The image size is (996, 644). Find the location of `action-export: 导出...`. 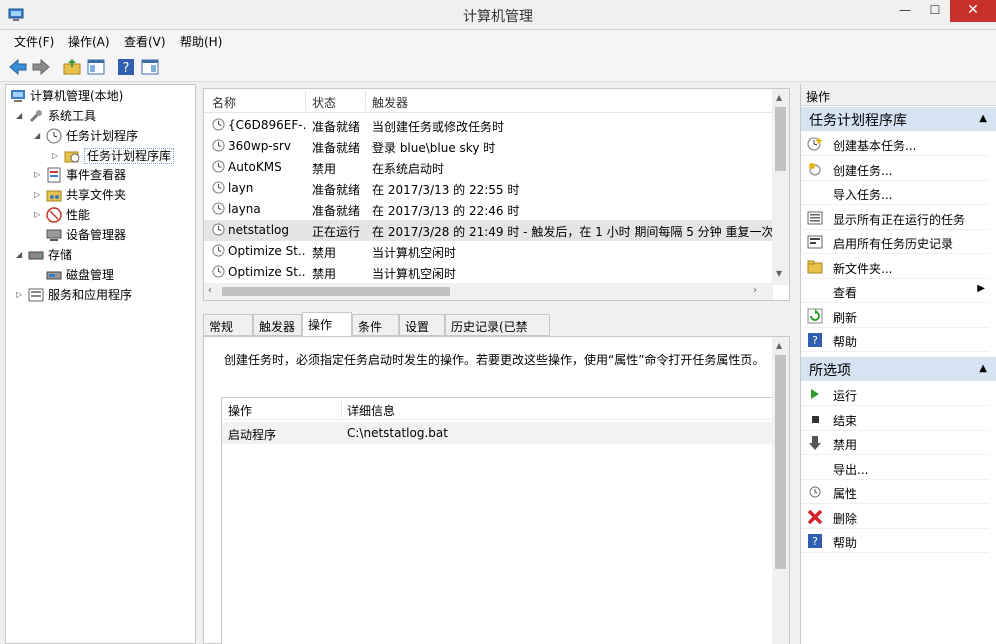

action-export: 导出... is located at coordinates (895, 468).